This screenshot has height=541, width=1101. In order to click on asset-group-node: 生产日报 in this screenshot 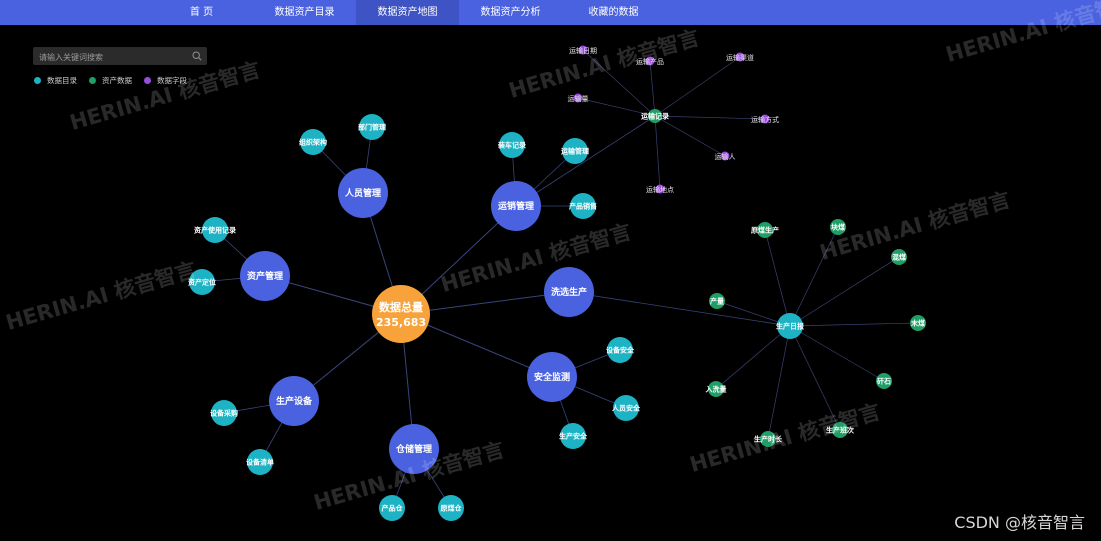, I will do `click(790, 326)`.